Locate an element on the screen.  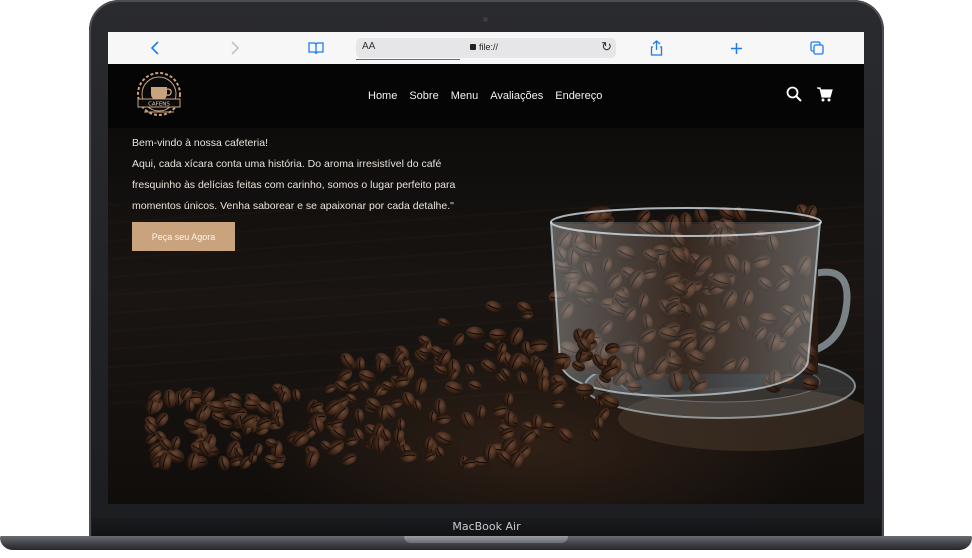
browser-toolbar: AA file:// ↻ is located at coordinates (486, 48).